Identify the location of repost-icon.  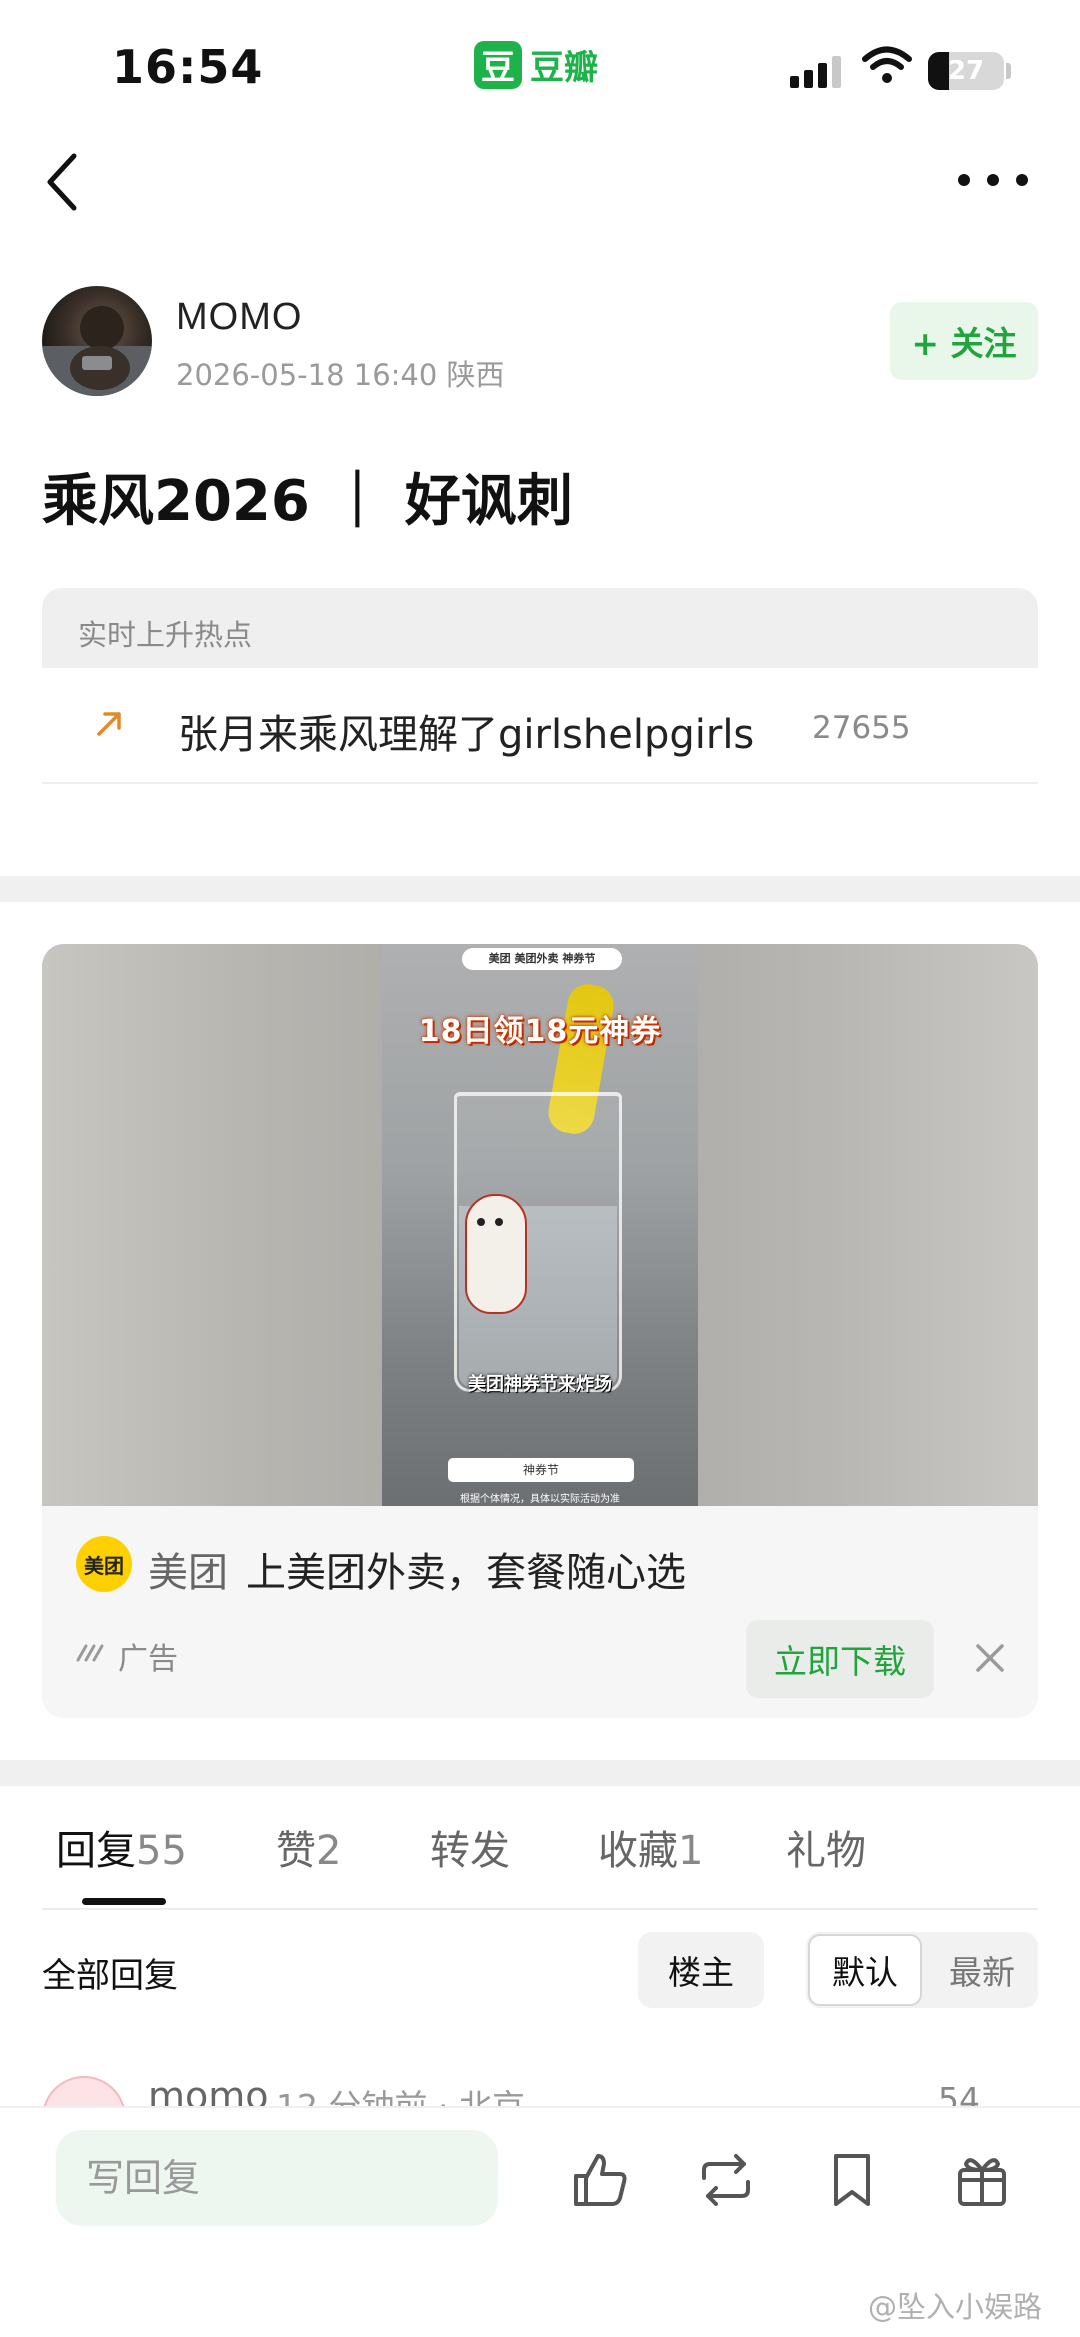
(726, 2180).